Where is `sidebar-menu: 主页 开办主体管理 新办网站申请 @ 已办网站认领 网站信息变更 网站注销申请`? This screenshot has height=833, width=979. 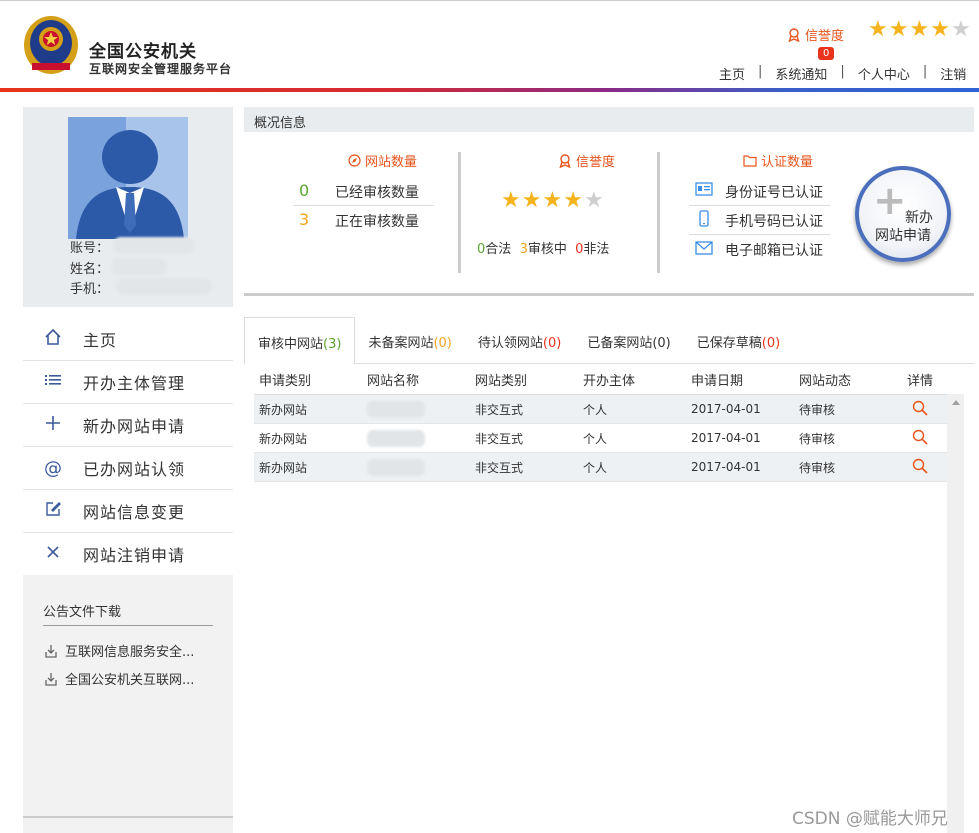
sidebar-menu: 主页 开办主体管理 新办网站申请 @ 已办网站认领 网站信息变更 网站注销申请 is located at coordinates (128, 447).